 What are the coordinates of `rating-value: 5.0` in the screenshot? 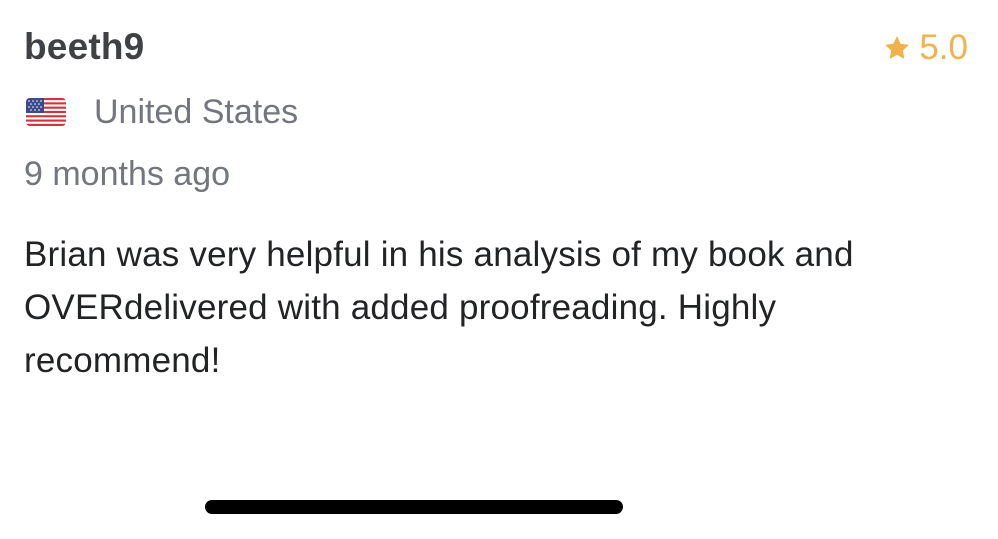 It's located at (943, 47).